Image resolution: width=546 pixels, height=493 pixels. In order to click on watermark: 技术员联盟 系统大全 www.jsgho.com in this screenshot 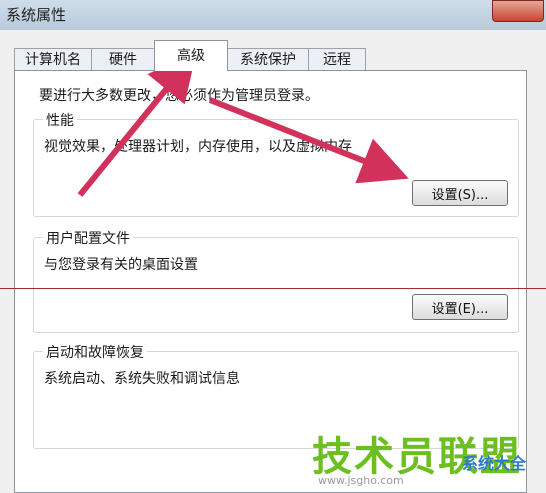, I will do `click(427, 458)`.